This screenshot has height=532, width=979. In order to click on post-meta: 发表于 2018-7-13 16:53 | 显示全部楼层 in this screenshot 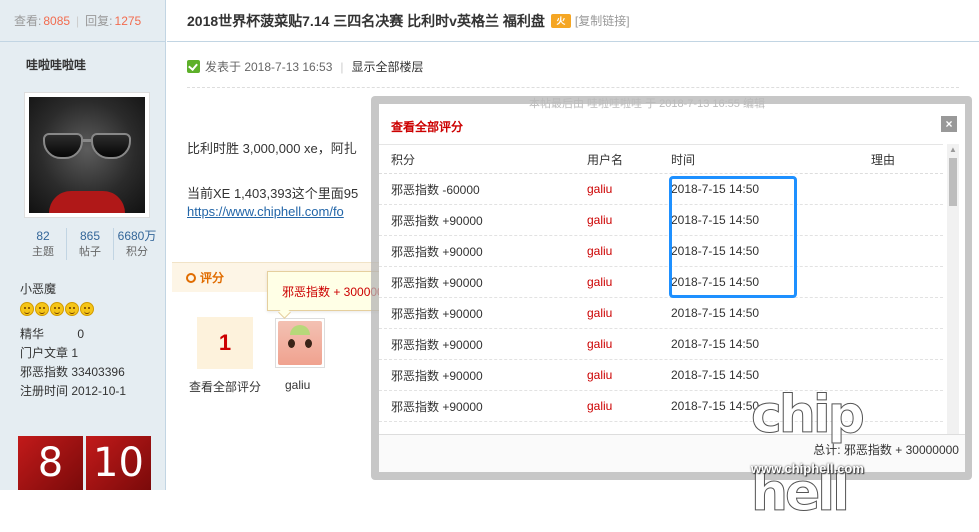, I will do `click(305, 66)`.